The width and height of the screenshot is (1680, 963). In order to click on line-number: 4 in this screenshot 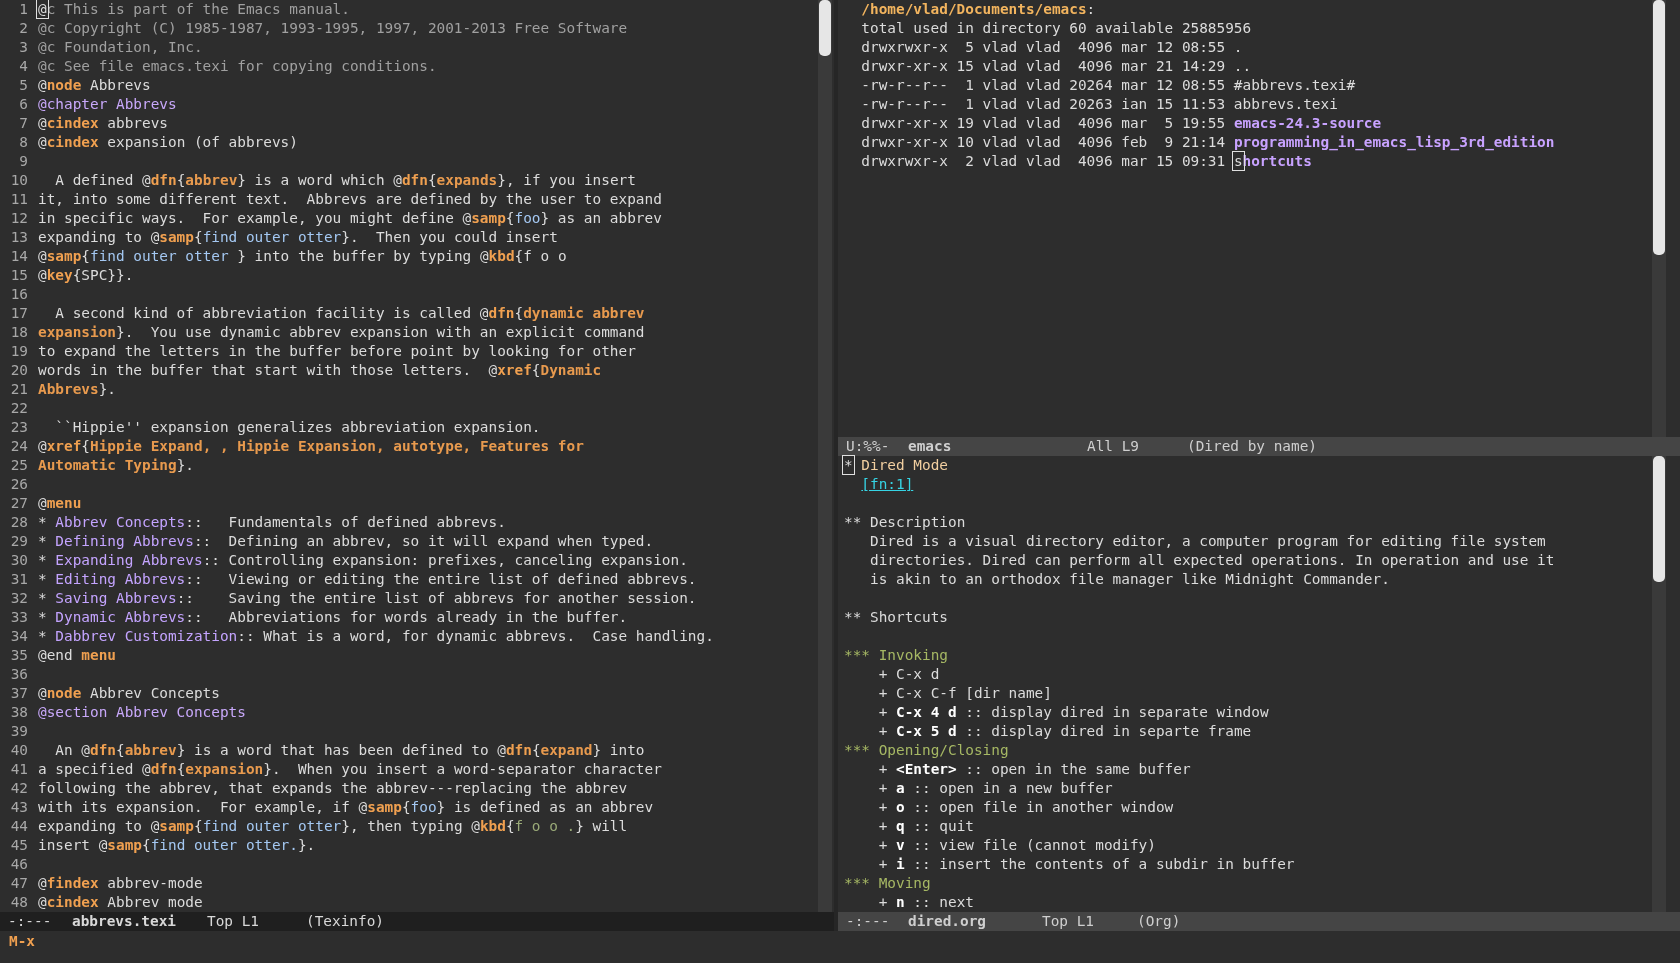, I will do `click(23, 66)`.